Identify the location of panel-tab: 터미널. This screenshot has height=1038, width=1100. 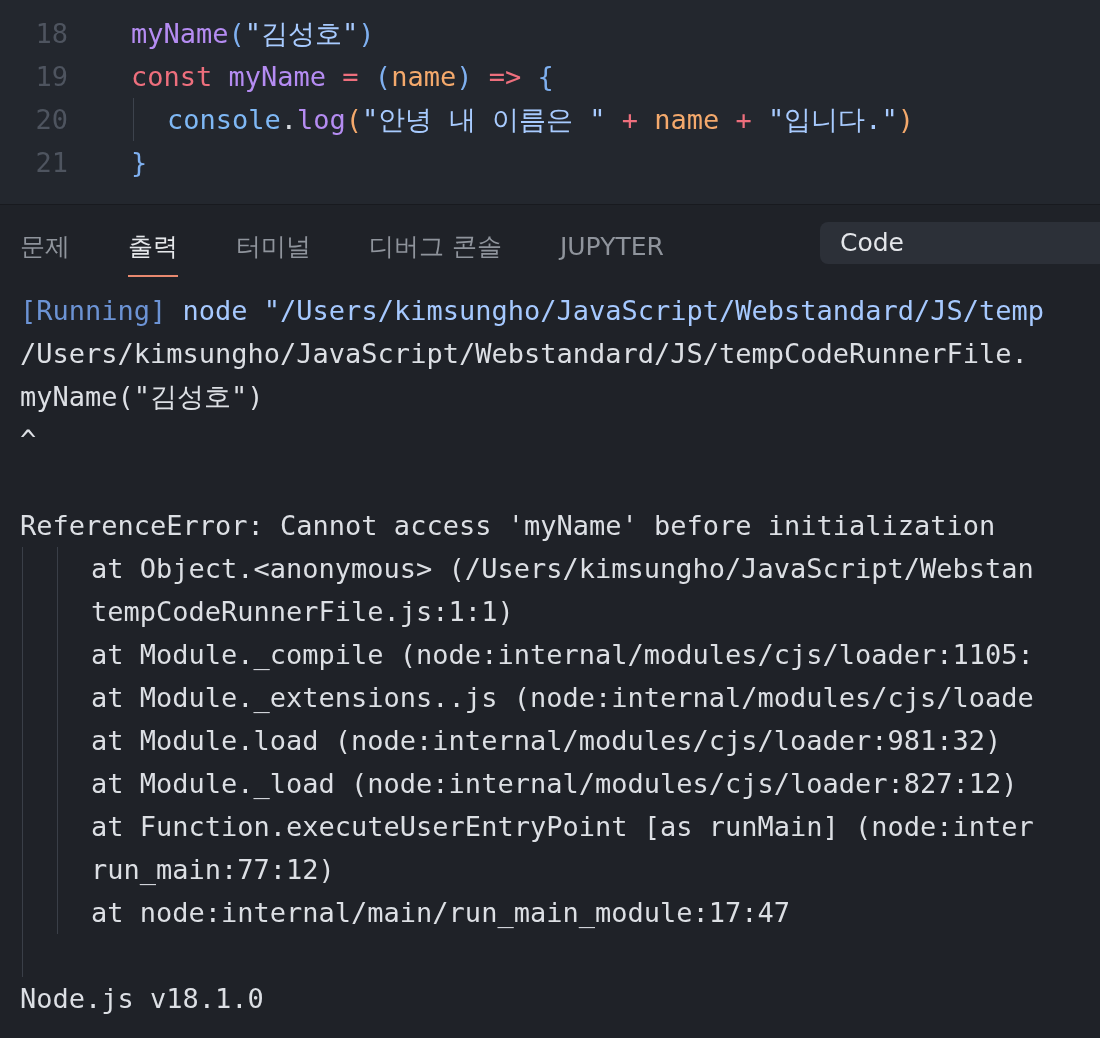
(273, 246).